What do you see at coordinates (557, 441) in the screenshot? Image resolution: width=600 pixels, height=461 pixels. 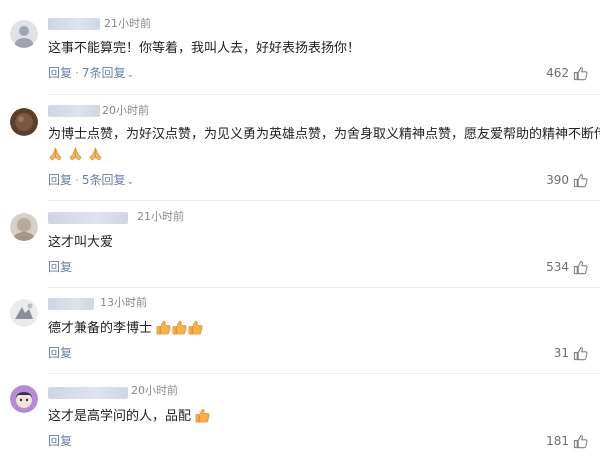 I see `like-count: 181` at bounding box center [557, 441].